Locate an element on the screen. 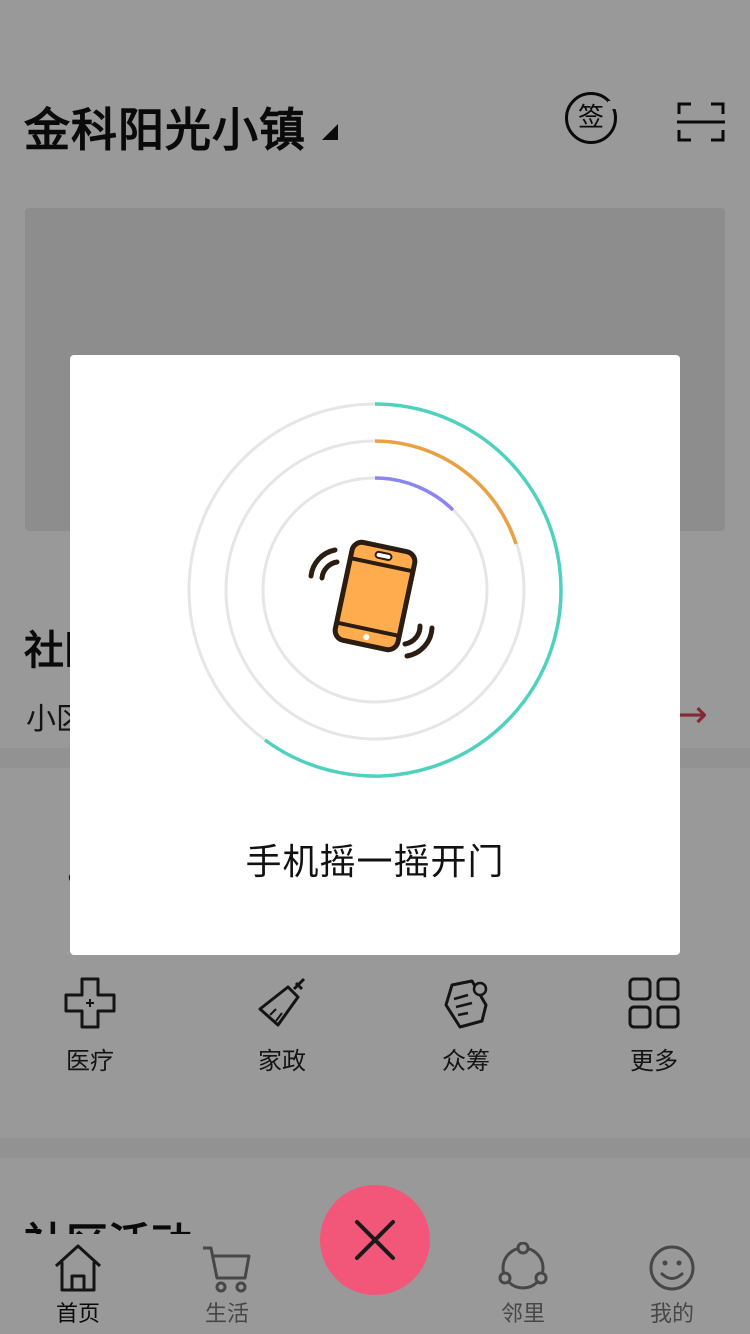 This screenshot has height=1334, width=750. middle-progress-arc is located at coordinates (446, 492).